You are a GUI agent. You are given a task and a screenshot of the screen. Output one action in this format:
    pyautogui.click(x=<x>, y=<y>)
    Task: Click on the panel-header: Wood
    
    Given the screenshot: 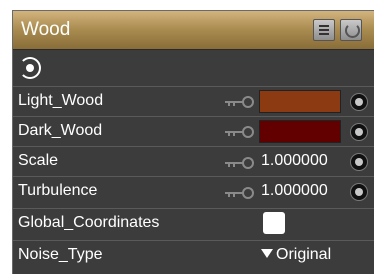 What is the action you would take?
    pyautogui.click(x=193, y=30)
    